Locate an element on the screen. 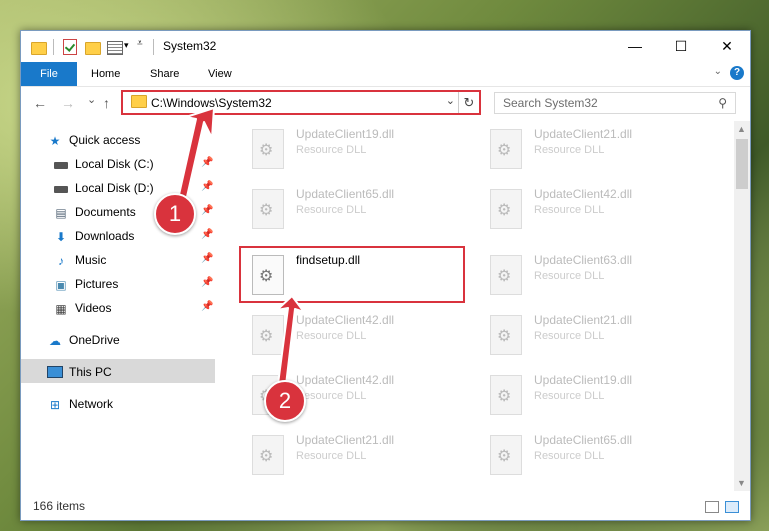 The height and width of the screenshot is (531, 769). callout-2: 2 is located at coordinates (285, 401).